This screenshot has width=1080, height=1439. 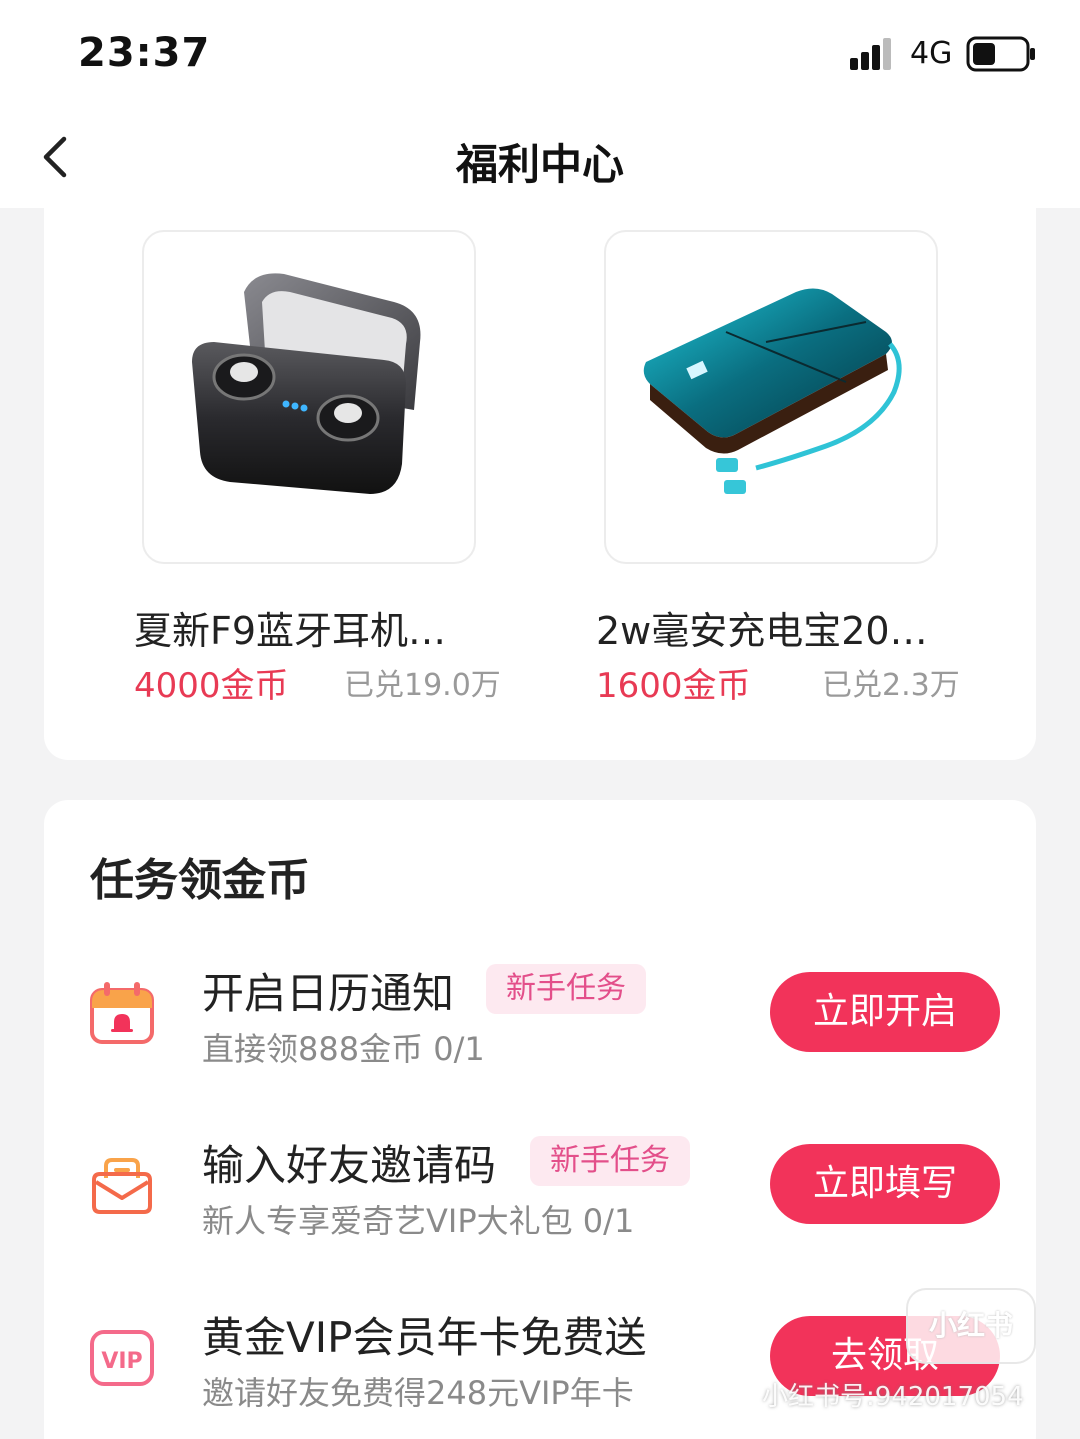 I want to click on product-sold-count: 已兑2.3万, so click(x=891, y=685).